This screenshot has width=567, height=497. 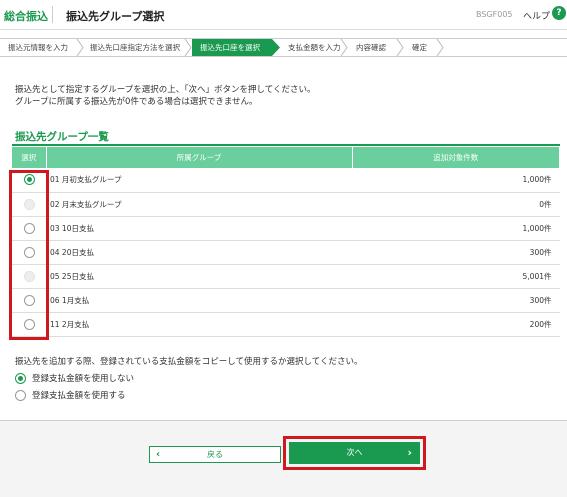 I want to click on table-row: 04 20日支払 300件, so click(x=286, y=252).